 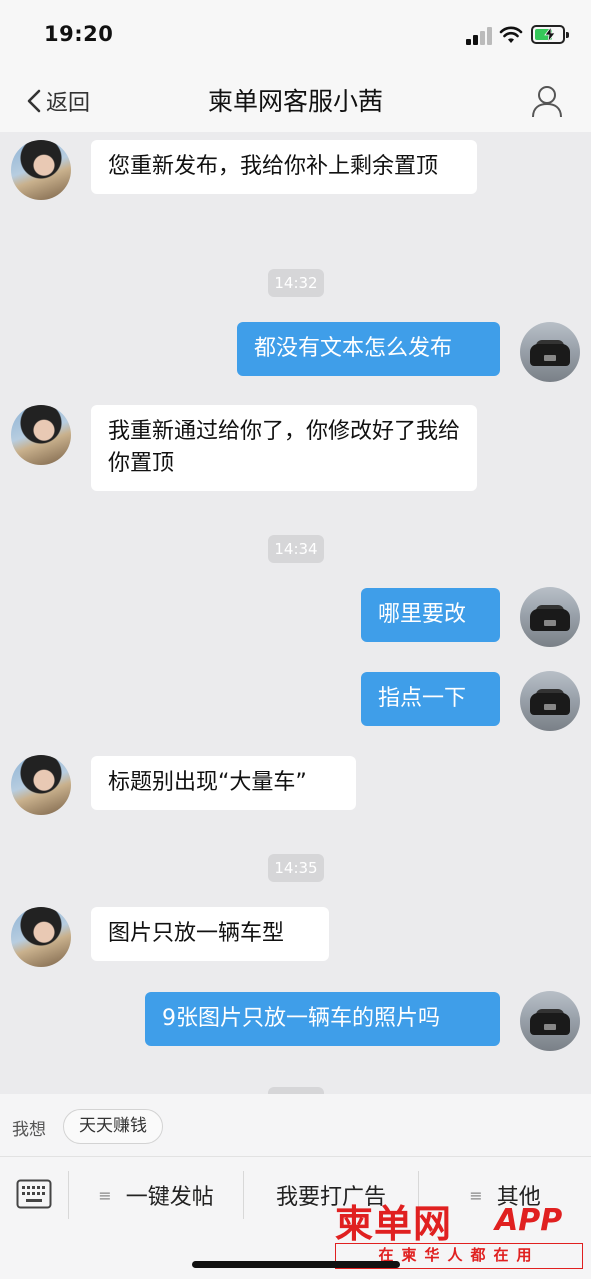 I want to click on timestamp: 14:34, so click(x=296, y=549).